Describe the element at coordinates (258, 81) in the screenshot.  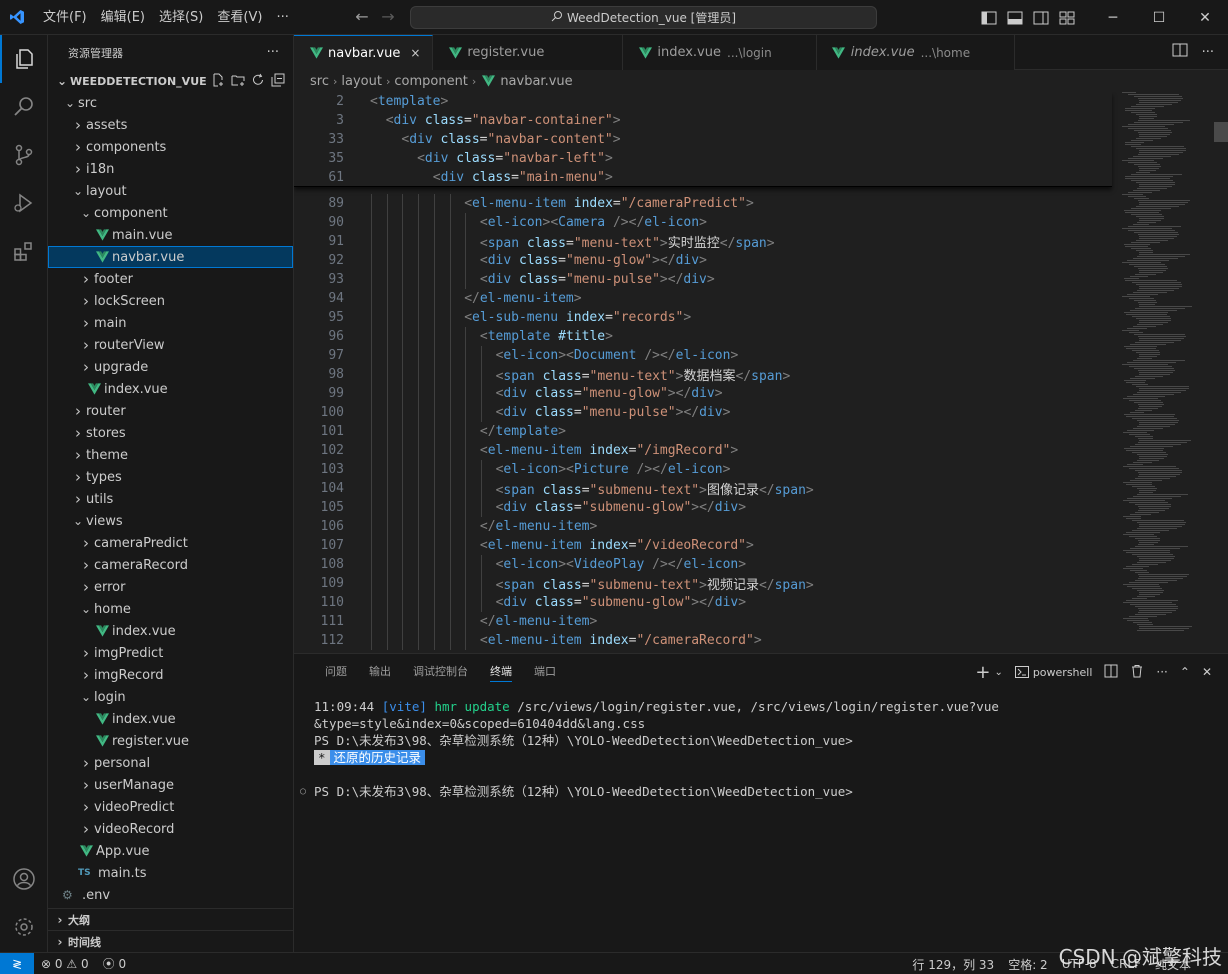
I see `refresh-icon` at that location.